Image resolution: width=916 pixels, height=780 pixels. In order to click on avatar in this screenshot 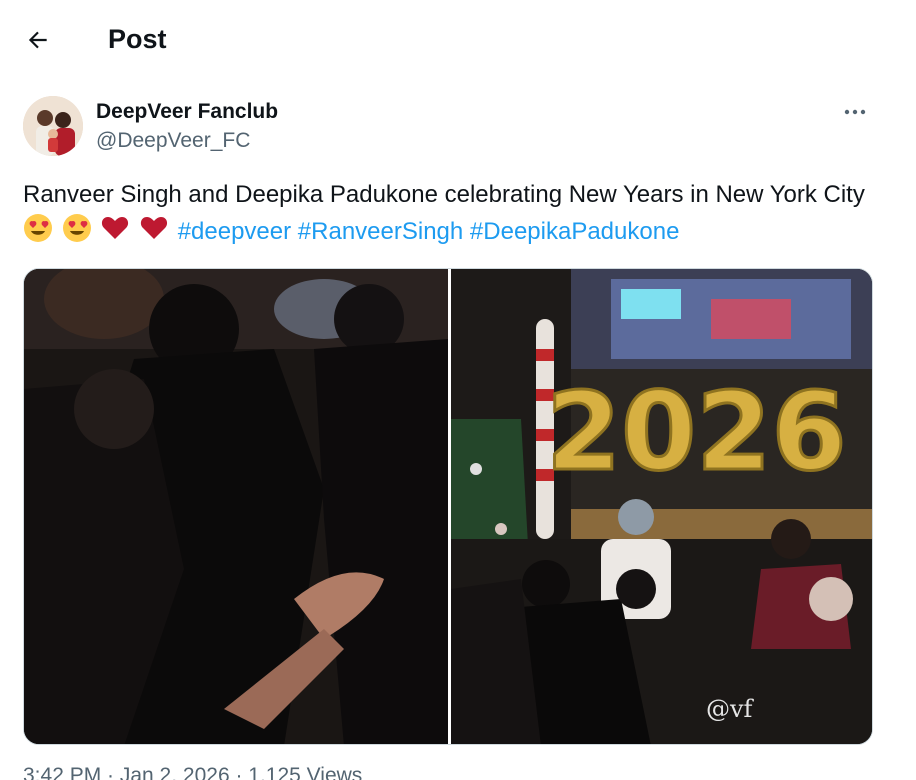, I will do `click(53, 126)`.